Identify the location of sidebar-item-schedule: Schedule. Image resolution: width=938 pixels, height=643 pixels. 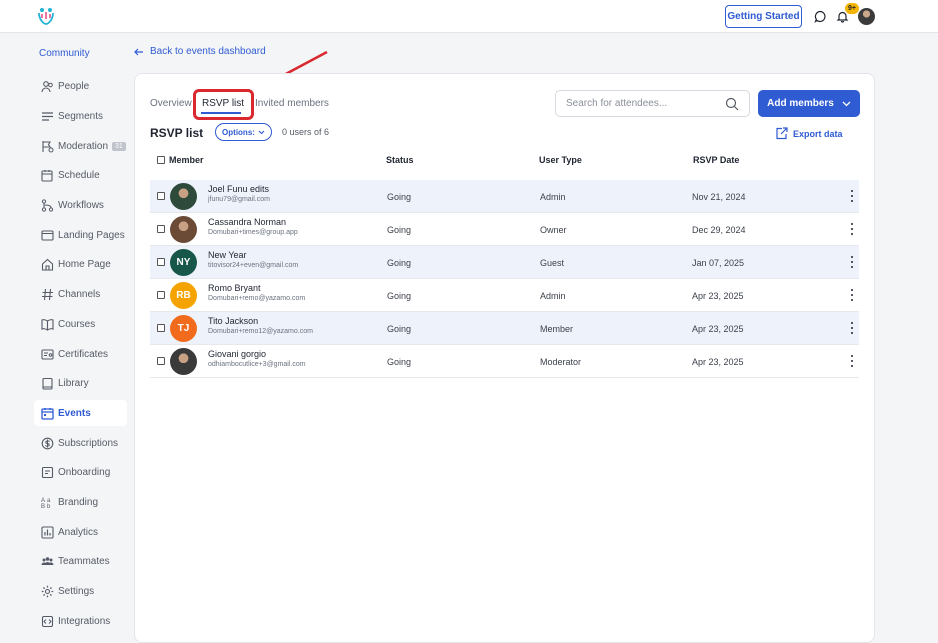
(80, 175).